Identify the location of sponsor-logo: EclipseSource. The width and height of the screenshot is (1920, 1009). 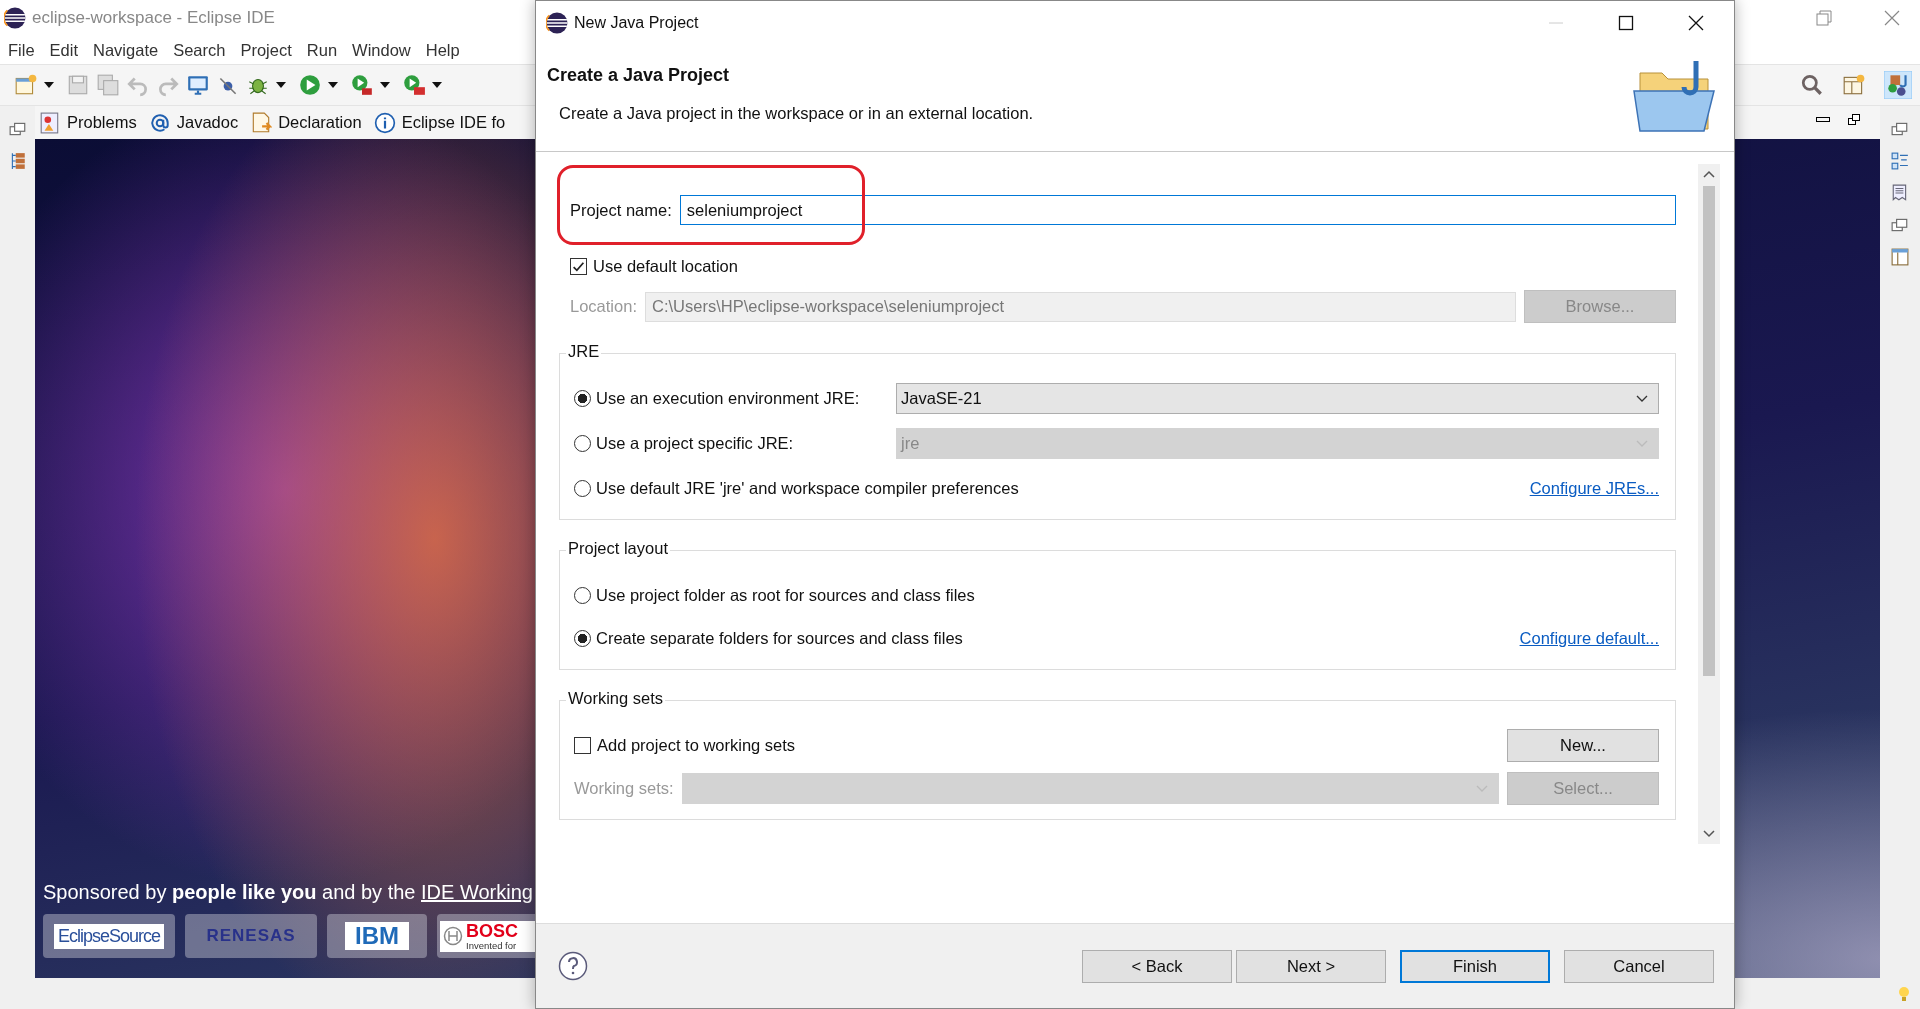
(109, 936).